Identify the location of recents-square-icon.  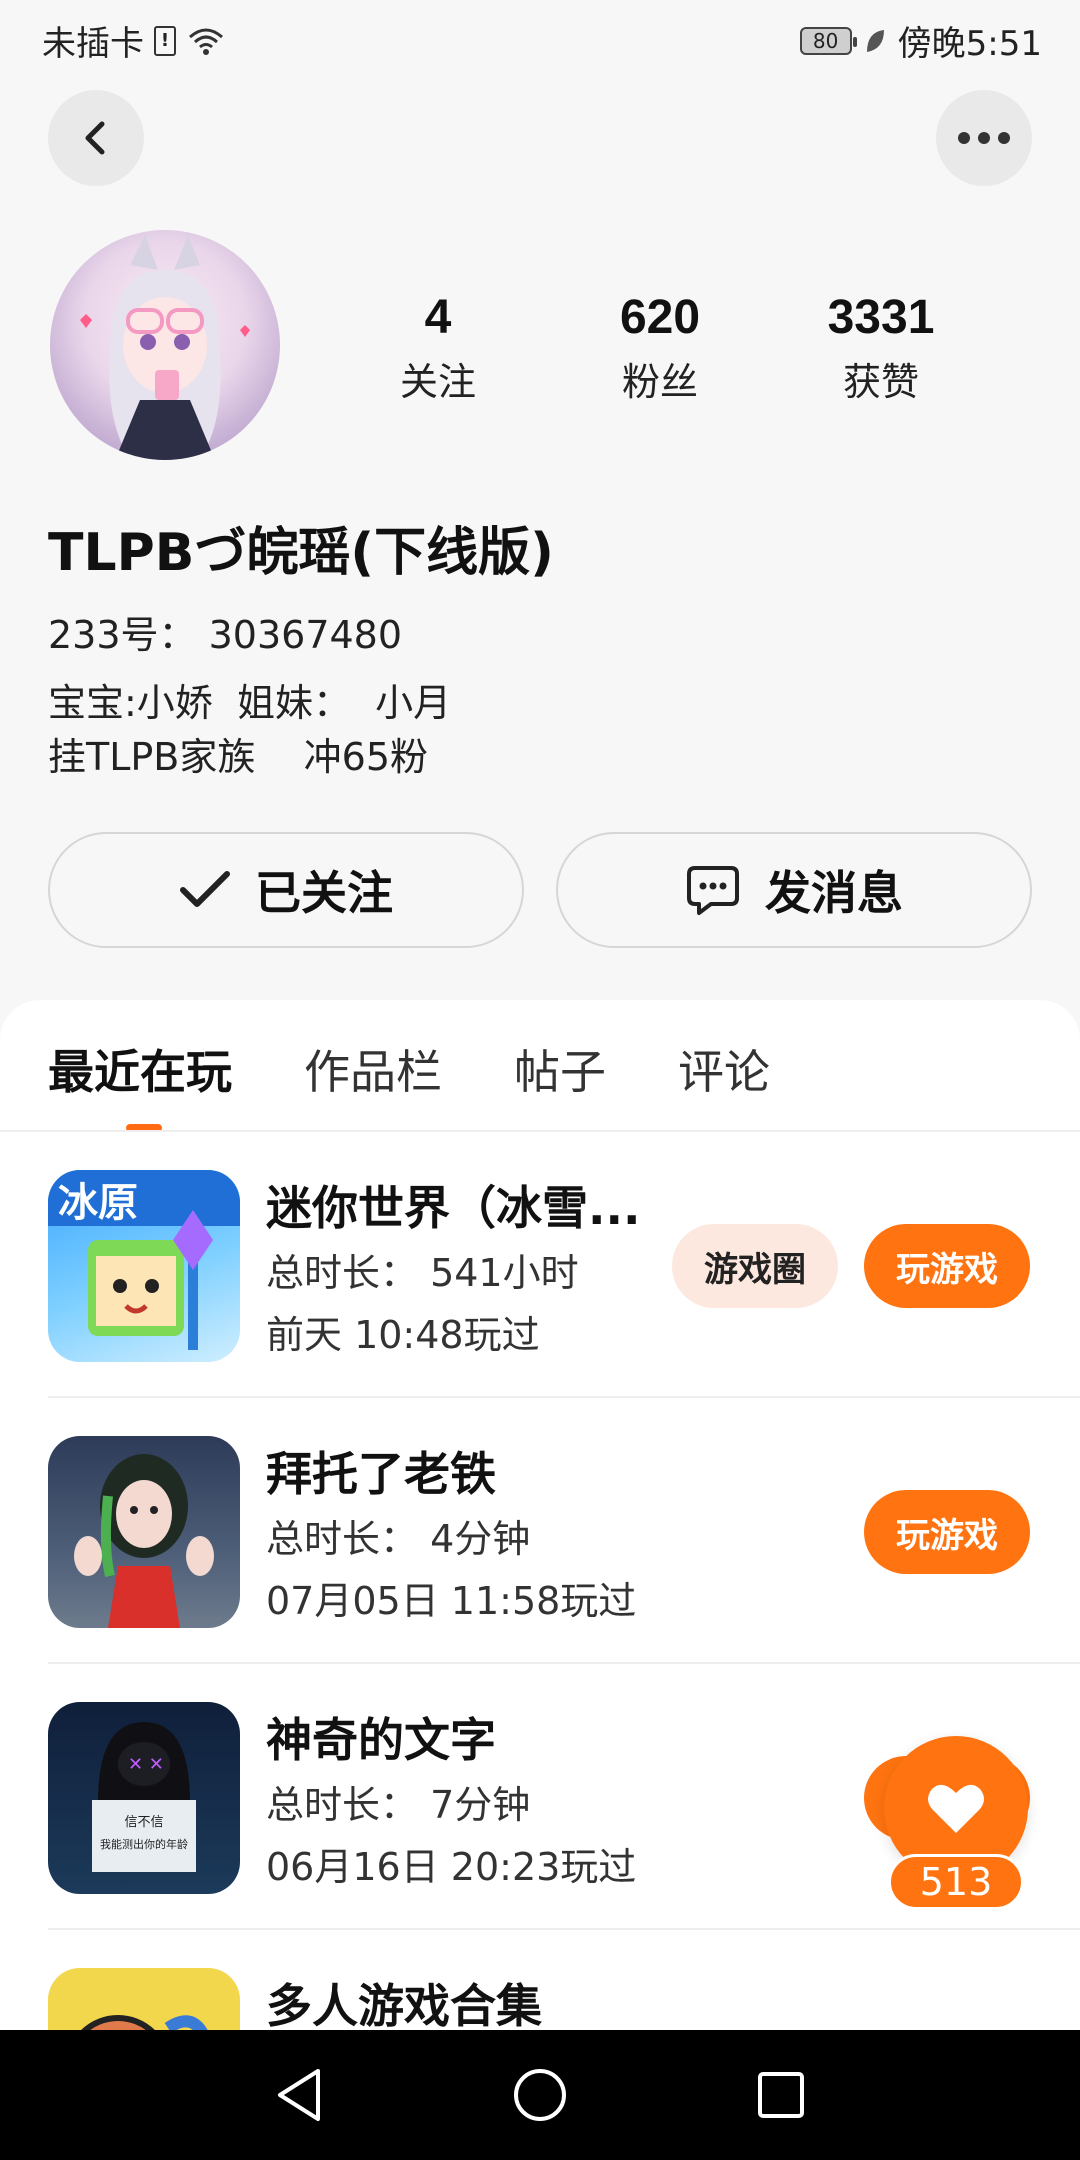
(781, 2095).